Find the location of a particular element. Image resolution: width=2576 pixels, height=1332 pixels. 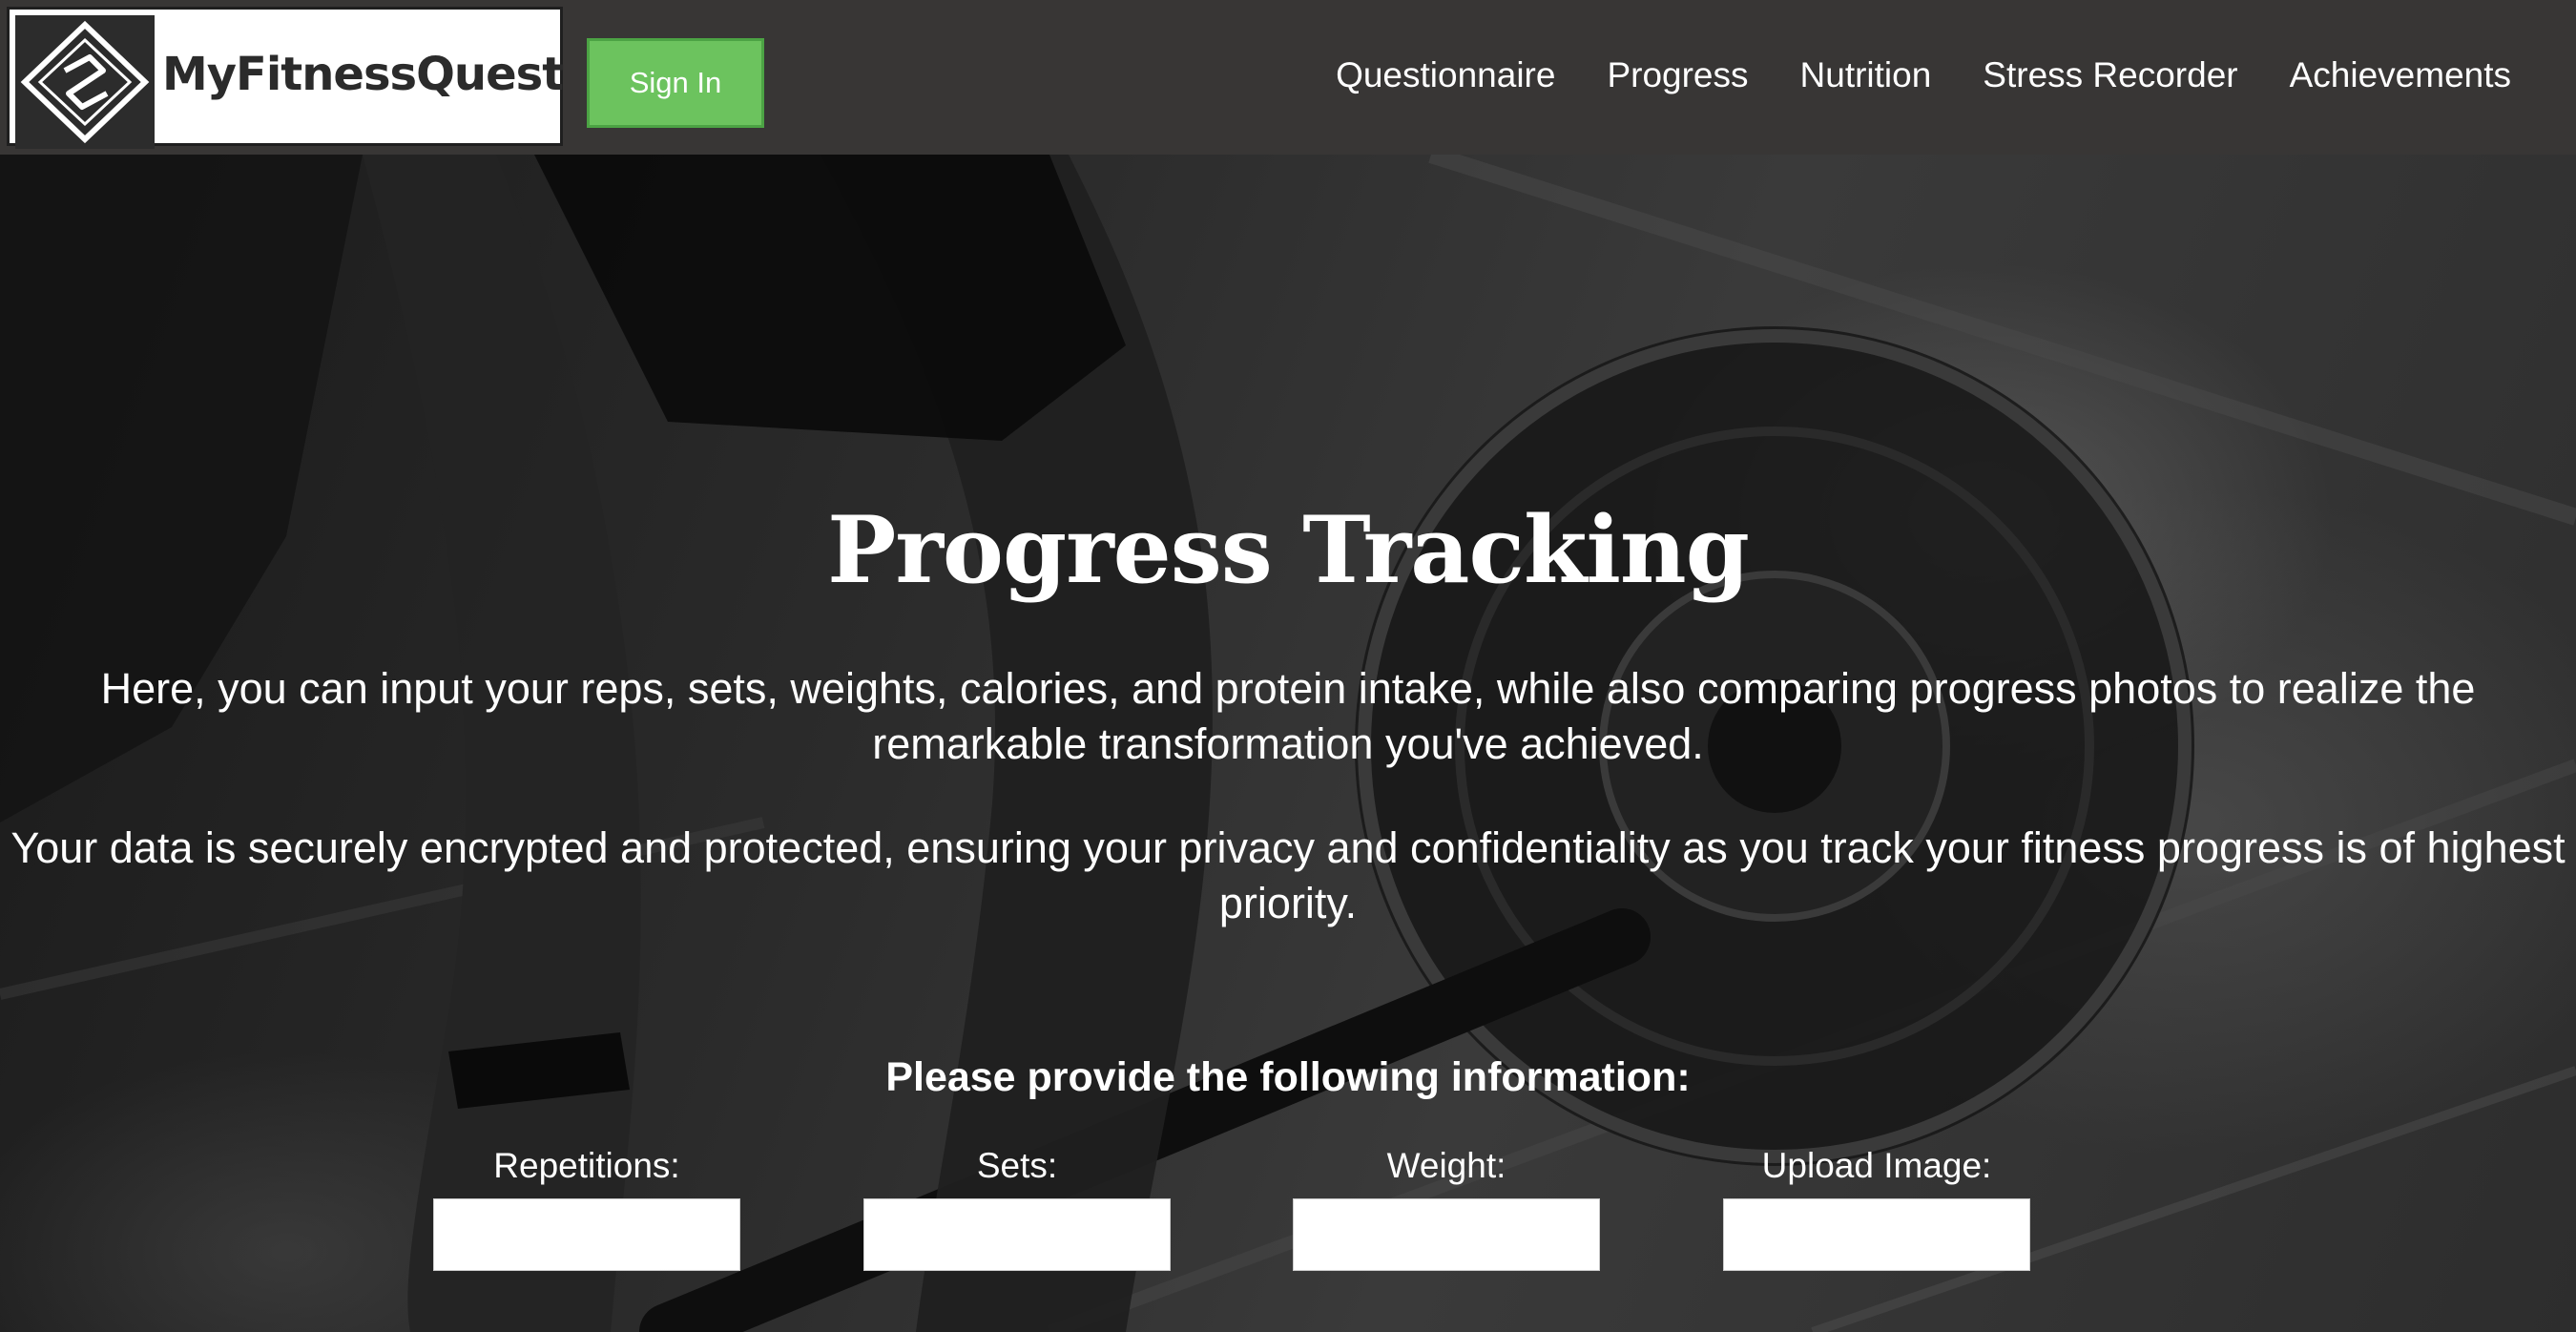

nav-item-nutrition: Nutrition is located at coordinates (1866, 75).